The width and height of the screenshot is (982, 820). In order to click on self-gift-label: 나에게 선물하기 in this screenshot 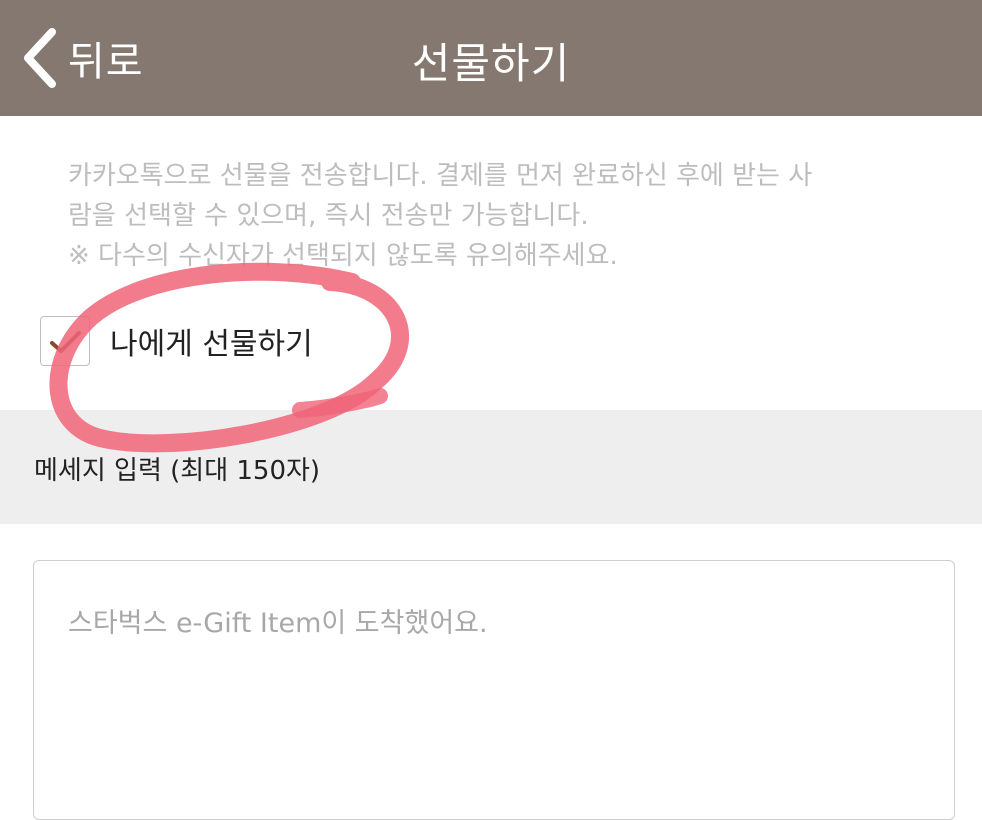, I will do `click(211, 344)`.